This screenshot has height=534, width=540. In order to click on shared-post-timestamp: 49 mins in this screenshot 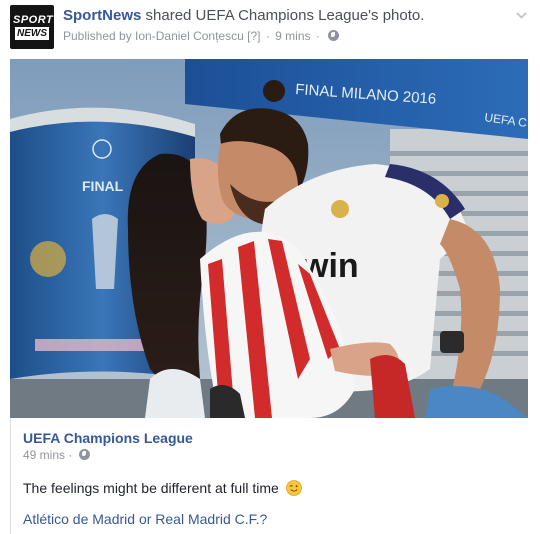, I will do `click(44, 455)`.